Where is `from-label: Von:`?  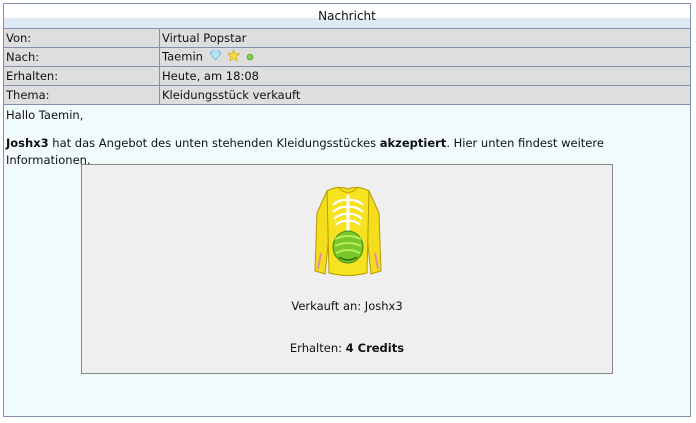
from-label: Von: is located at coordinates (82, 38).